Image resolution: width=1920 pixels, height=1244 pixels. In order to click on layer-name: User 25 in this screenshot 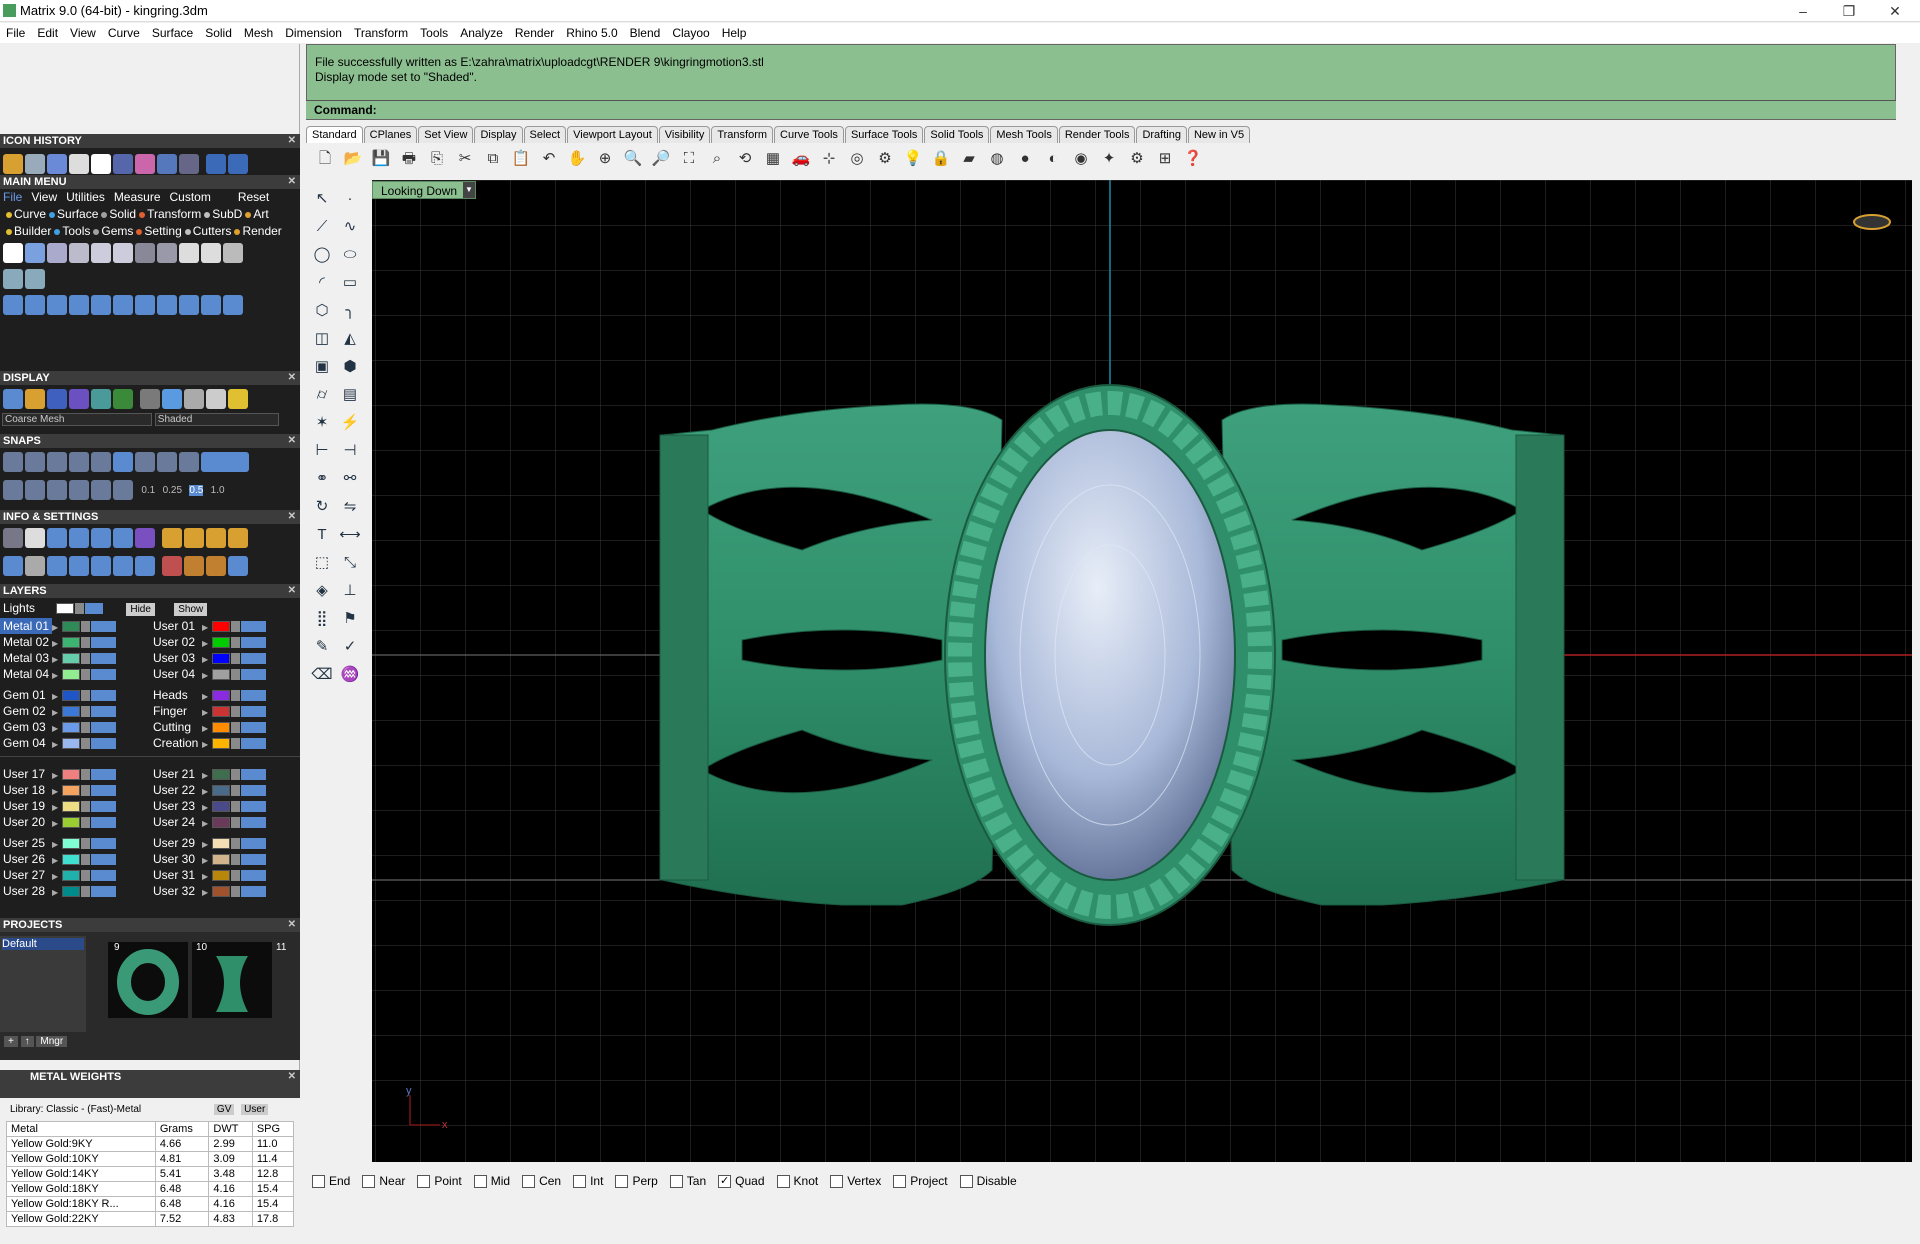, I will do `click(26, 843)`.